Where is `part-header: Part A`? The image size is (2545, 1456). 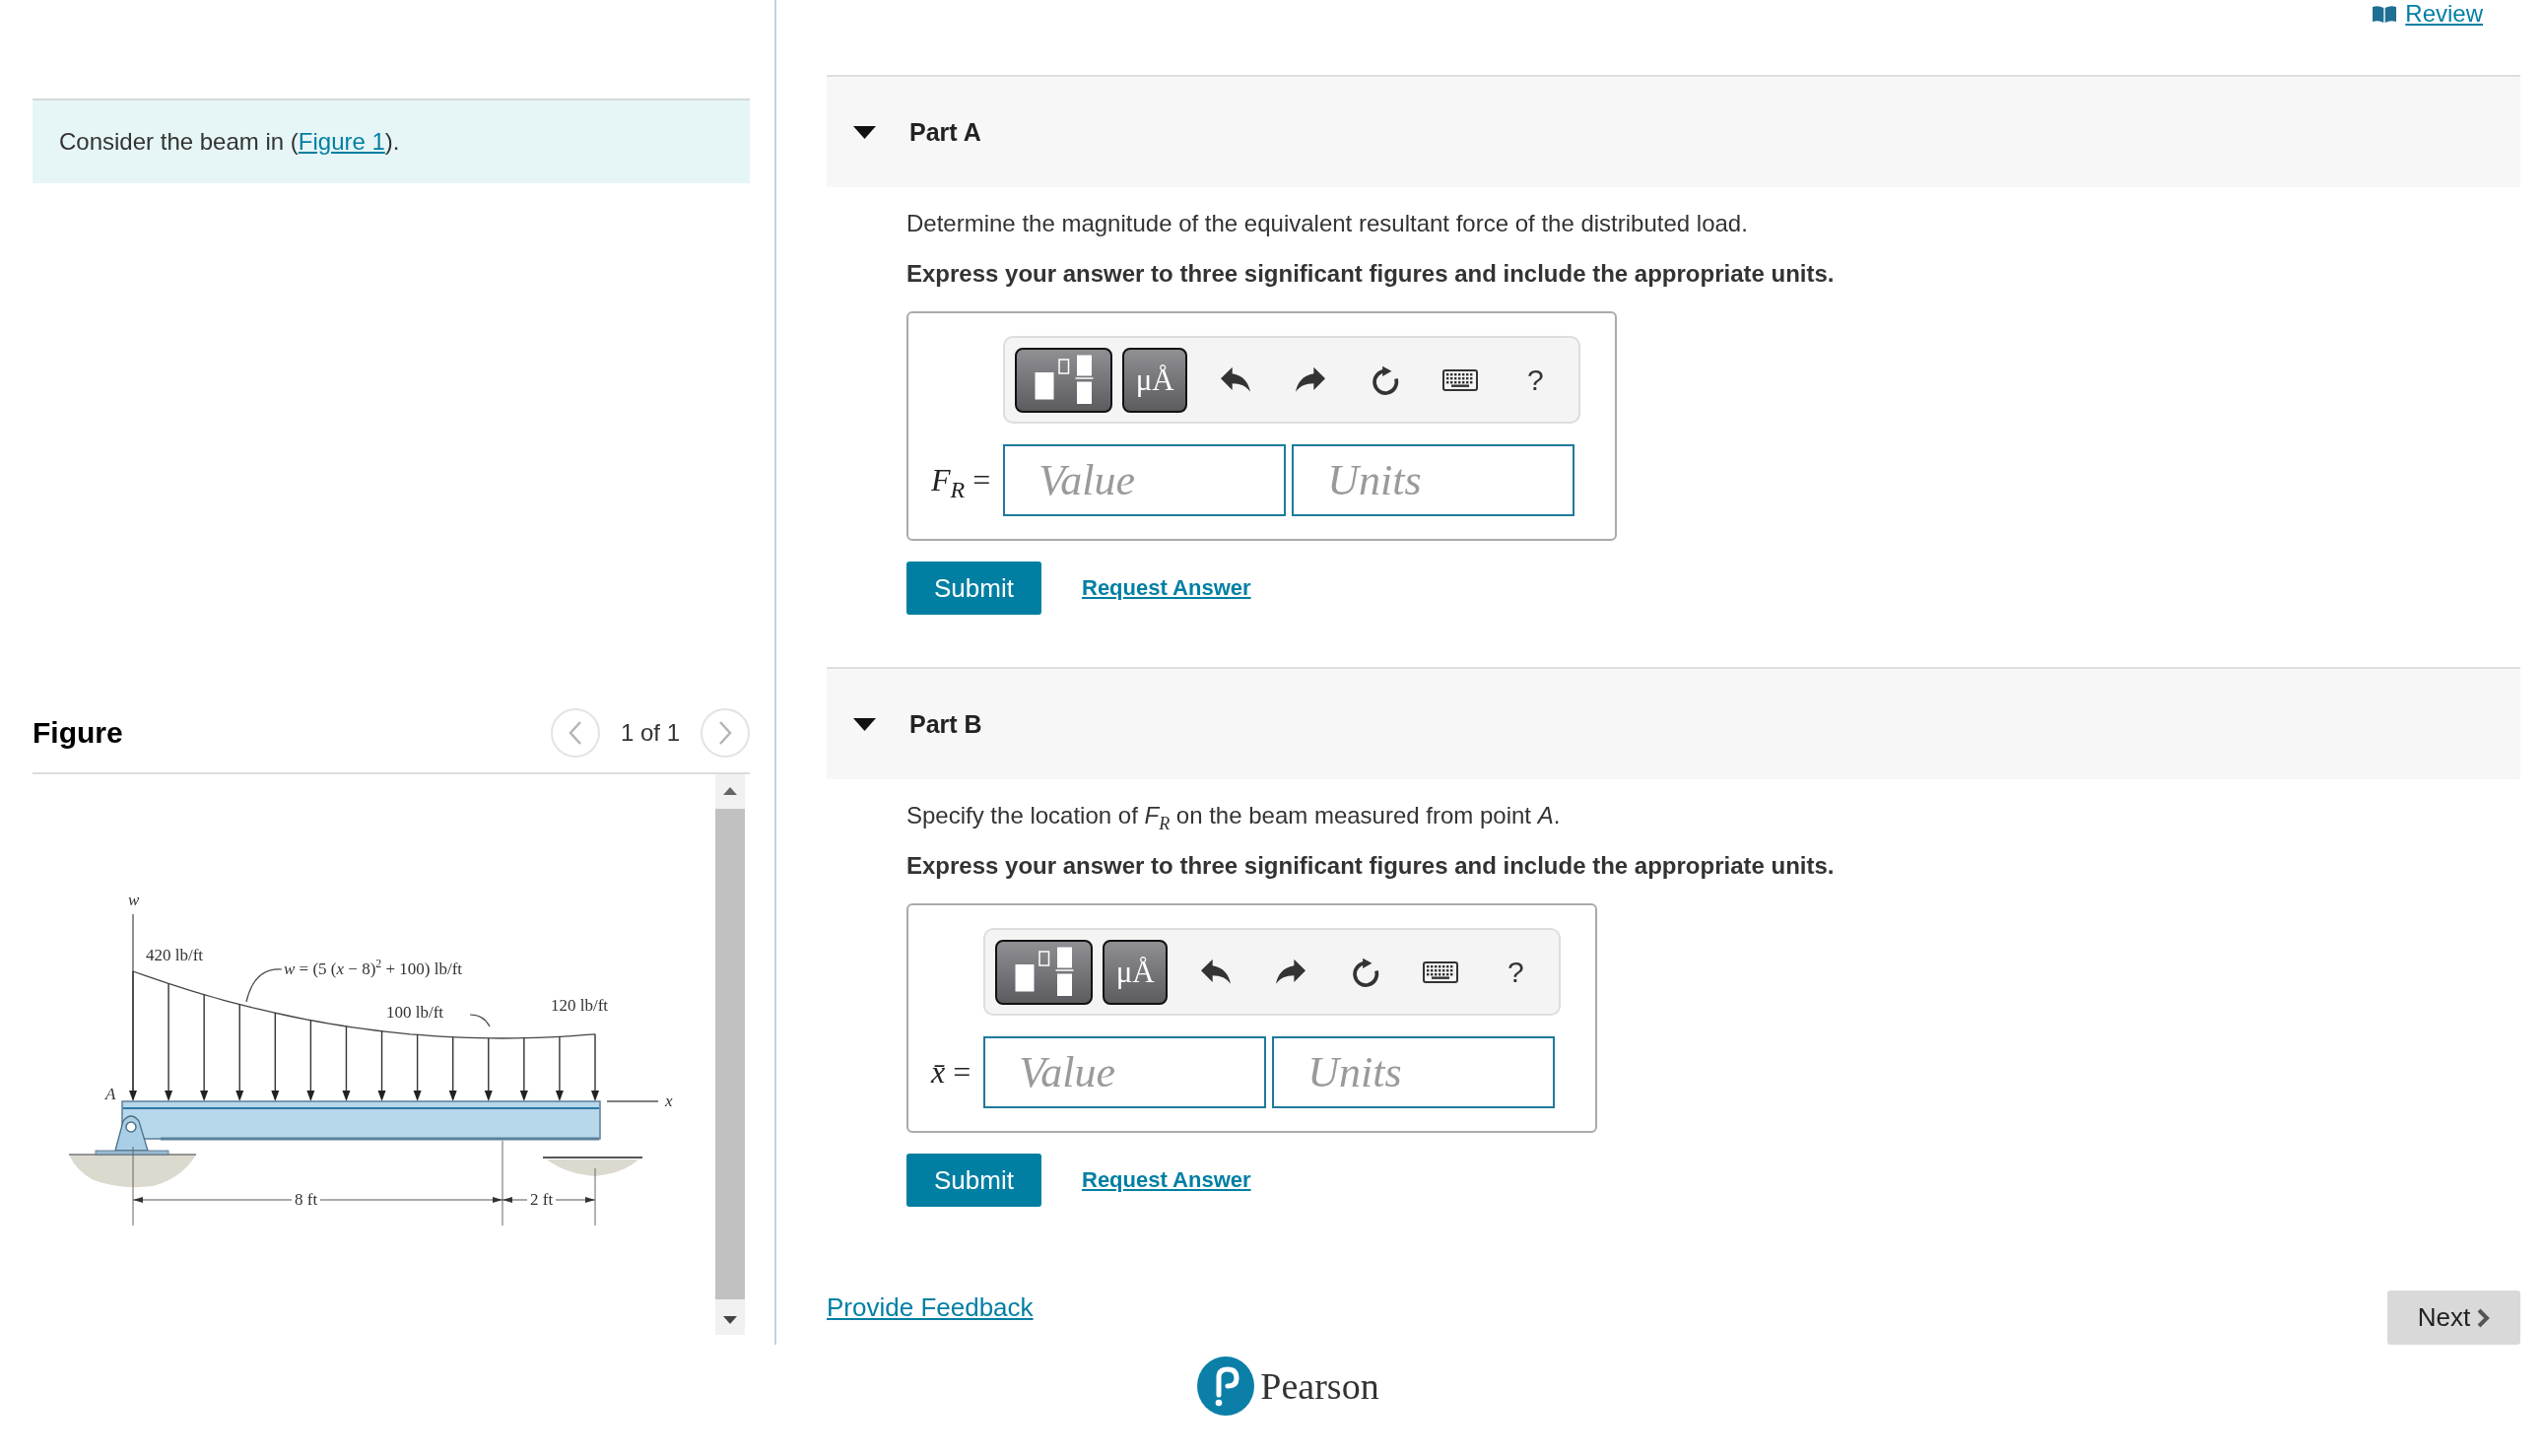
part-header: Part A is located at coordinates (1673, 131).